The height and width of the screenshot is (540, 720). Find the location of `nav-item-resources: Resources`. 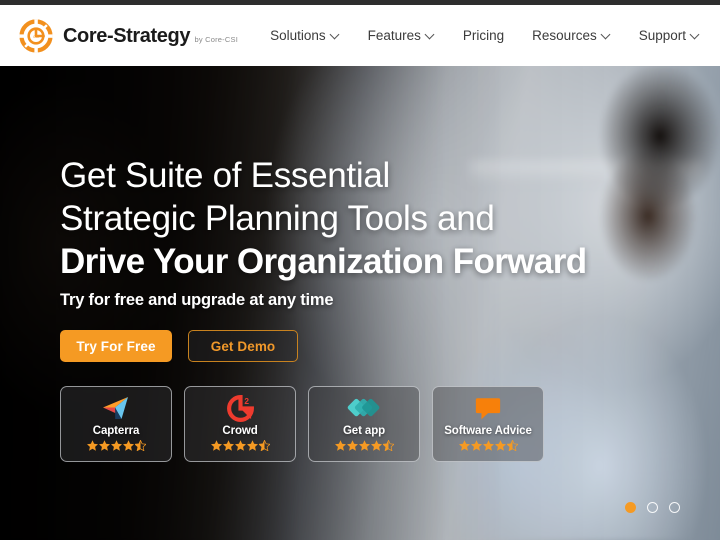

nav-item-resources: Resources is located at coordinates (571, 35).